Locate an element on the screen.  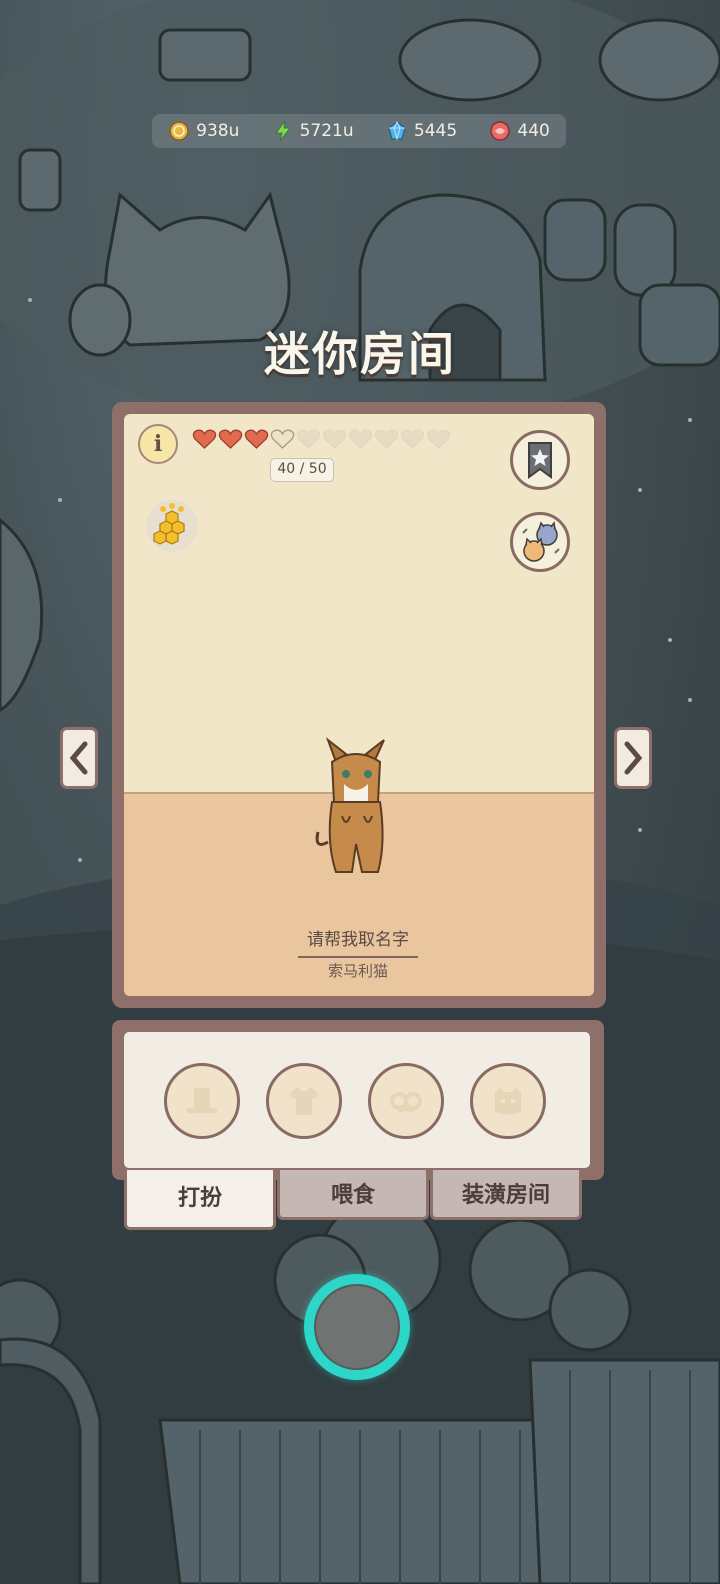
tab-dress-up: 打扮 is located at coordinates (200, 1200).